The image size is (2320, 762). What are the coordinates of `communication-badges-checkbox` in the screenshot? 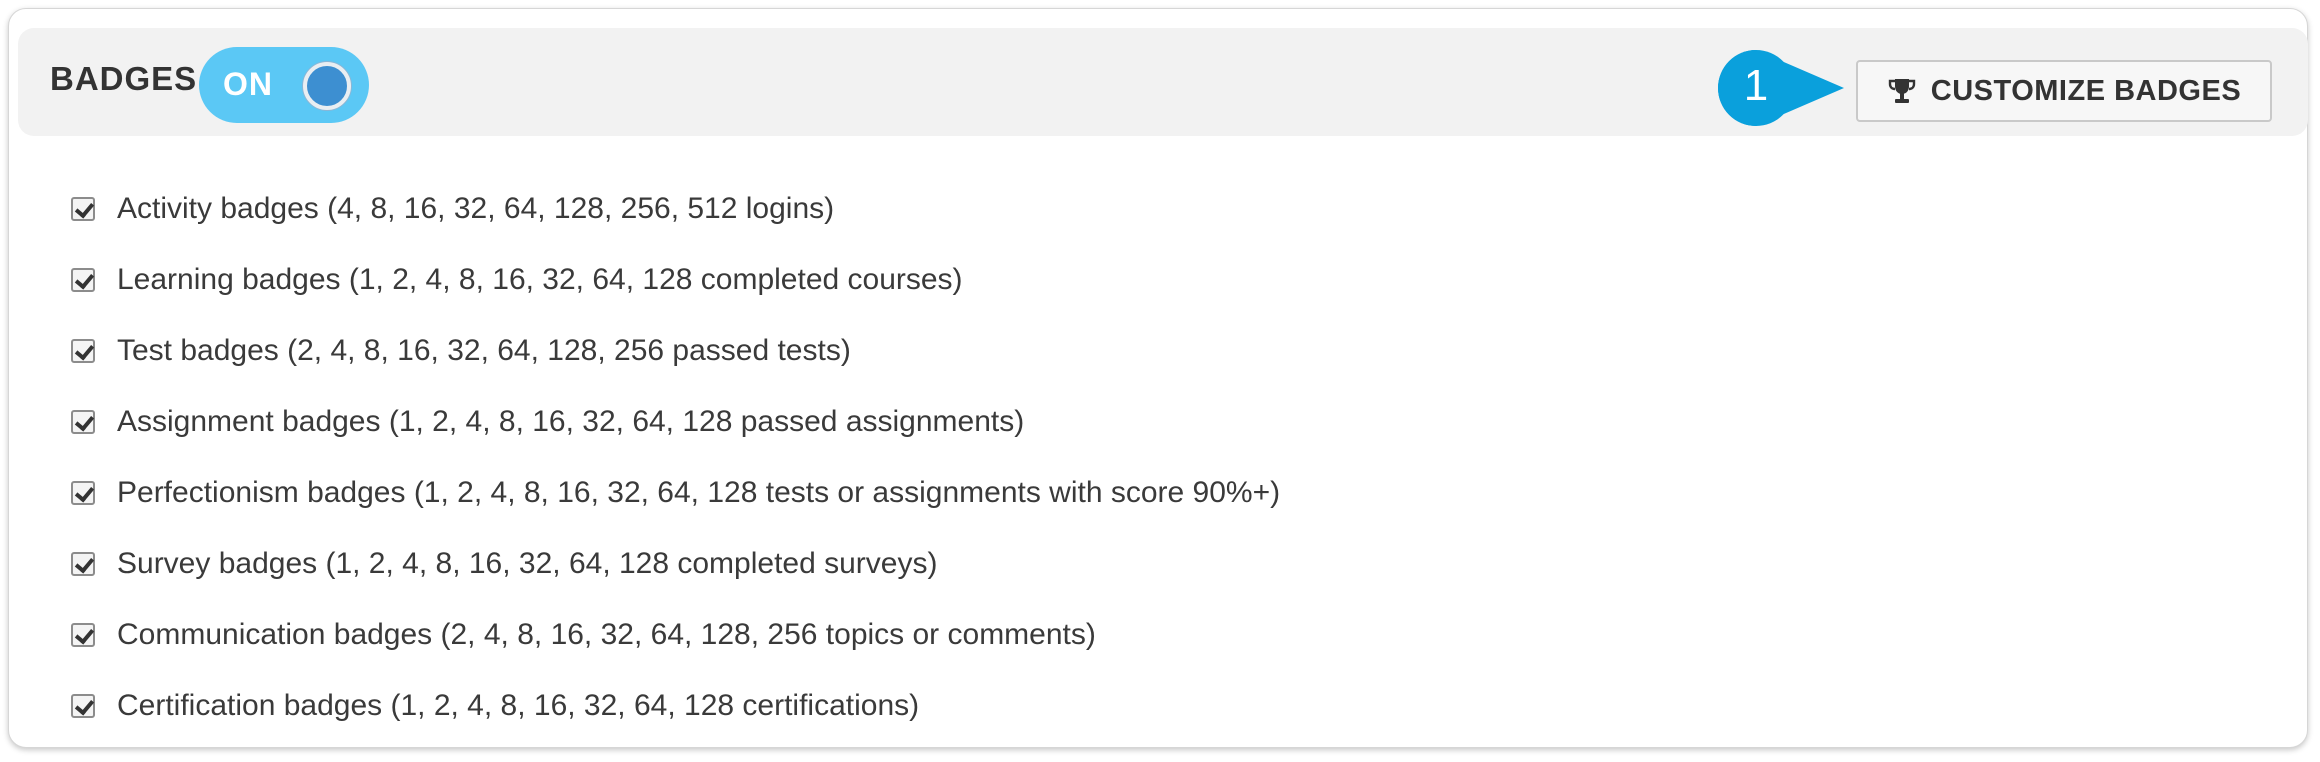 It's located at (83, 635).